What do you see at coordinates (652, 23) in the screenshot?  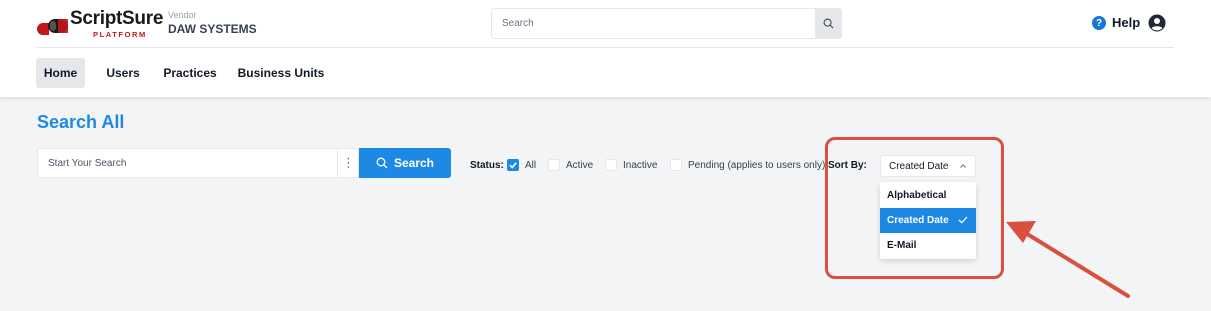 I see `global-search-input` at bounding box center [652, 23].